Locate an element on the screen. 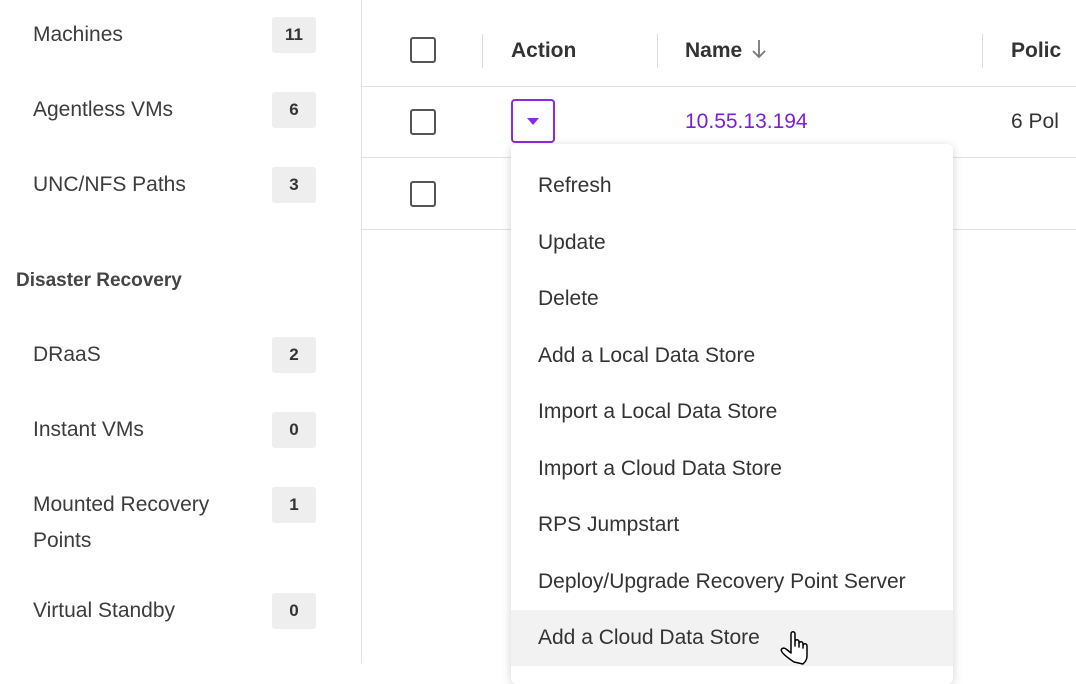  sidebar-item-unc-nfs-paths: UNC/NFS Paths 3 is located at coordinates (183, 185).